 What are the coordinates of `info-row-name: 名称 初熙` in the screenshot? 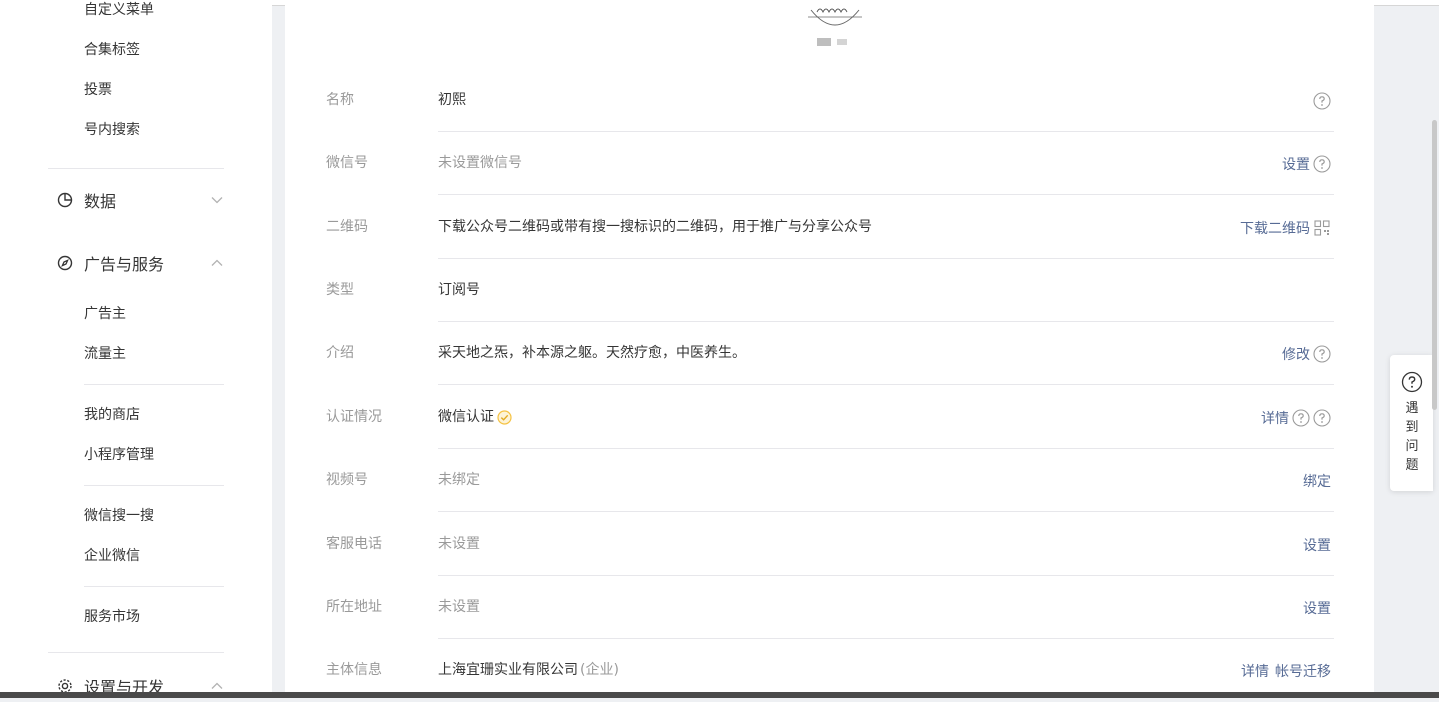 It's located at (829, 100).